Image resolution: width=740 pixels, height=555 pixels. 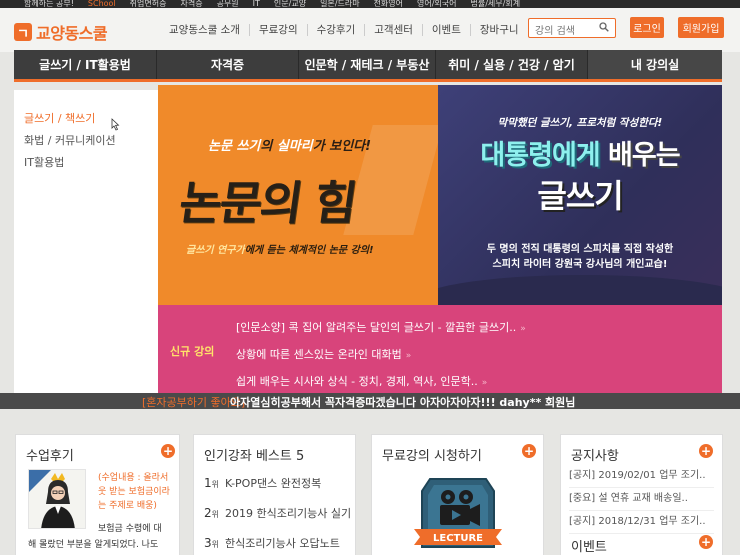 I want to click on review-body: 보험금 수령에 대 해 몰랐던 부분을 알게되었다. 나도, so click(x=103, y=537).